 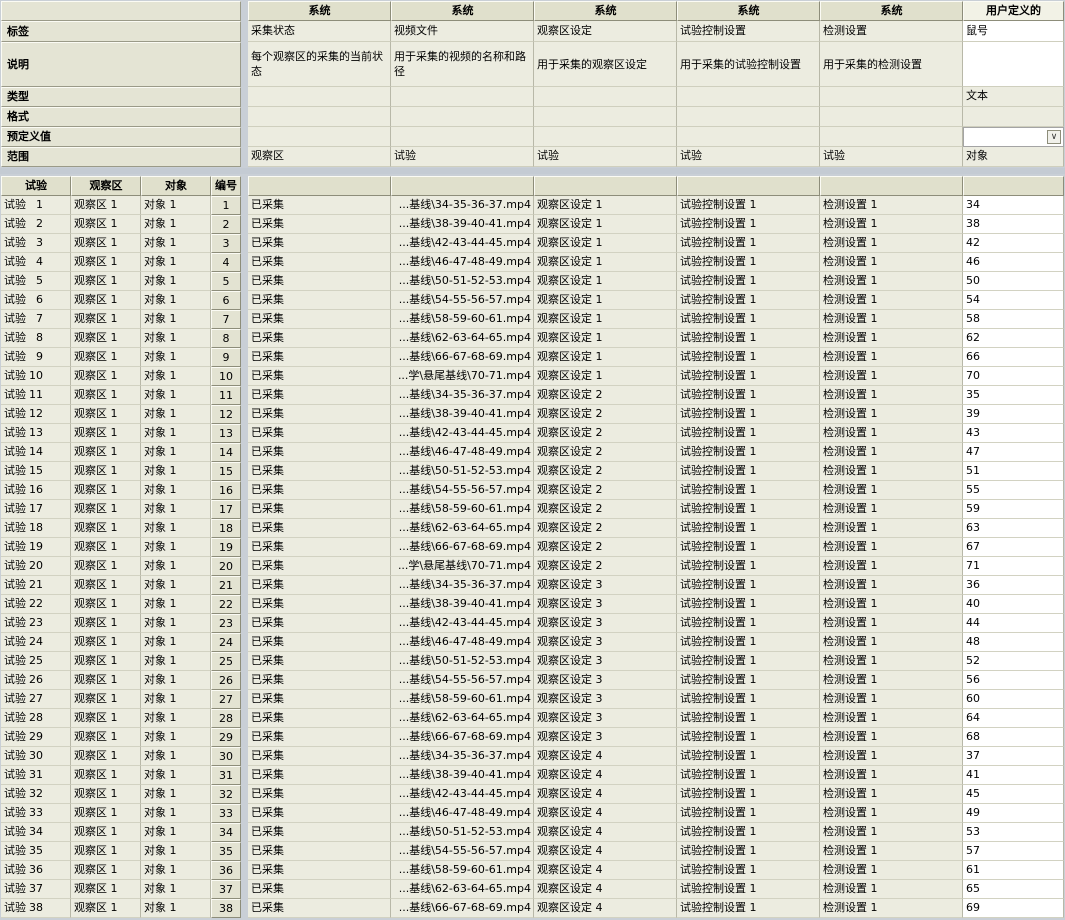 What do you see at coordinates (605, 117) in the screenshot?
I see `column-format` at bounding box center [605, 117].